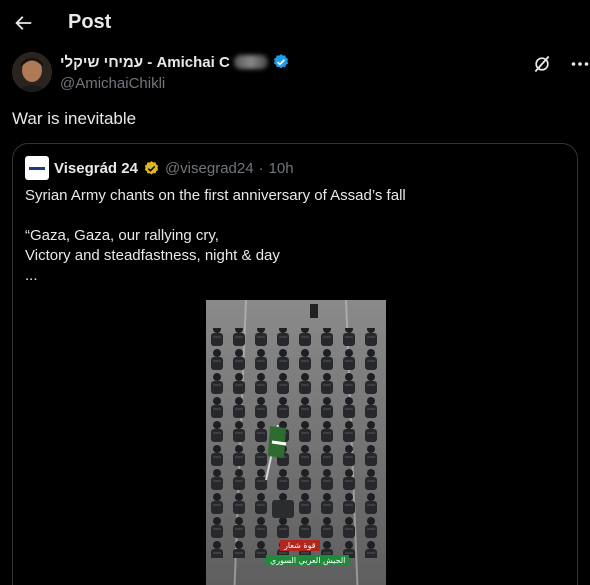  I want to click on quoted-timestamp: 10h, so click(281, 168).